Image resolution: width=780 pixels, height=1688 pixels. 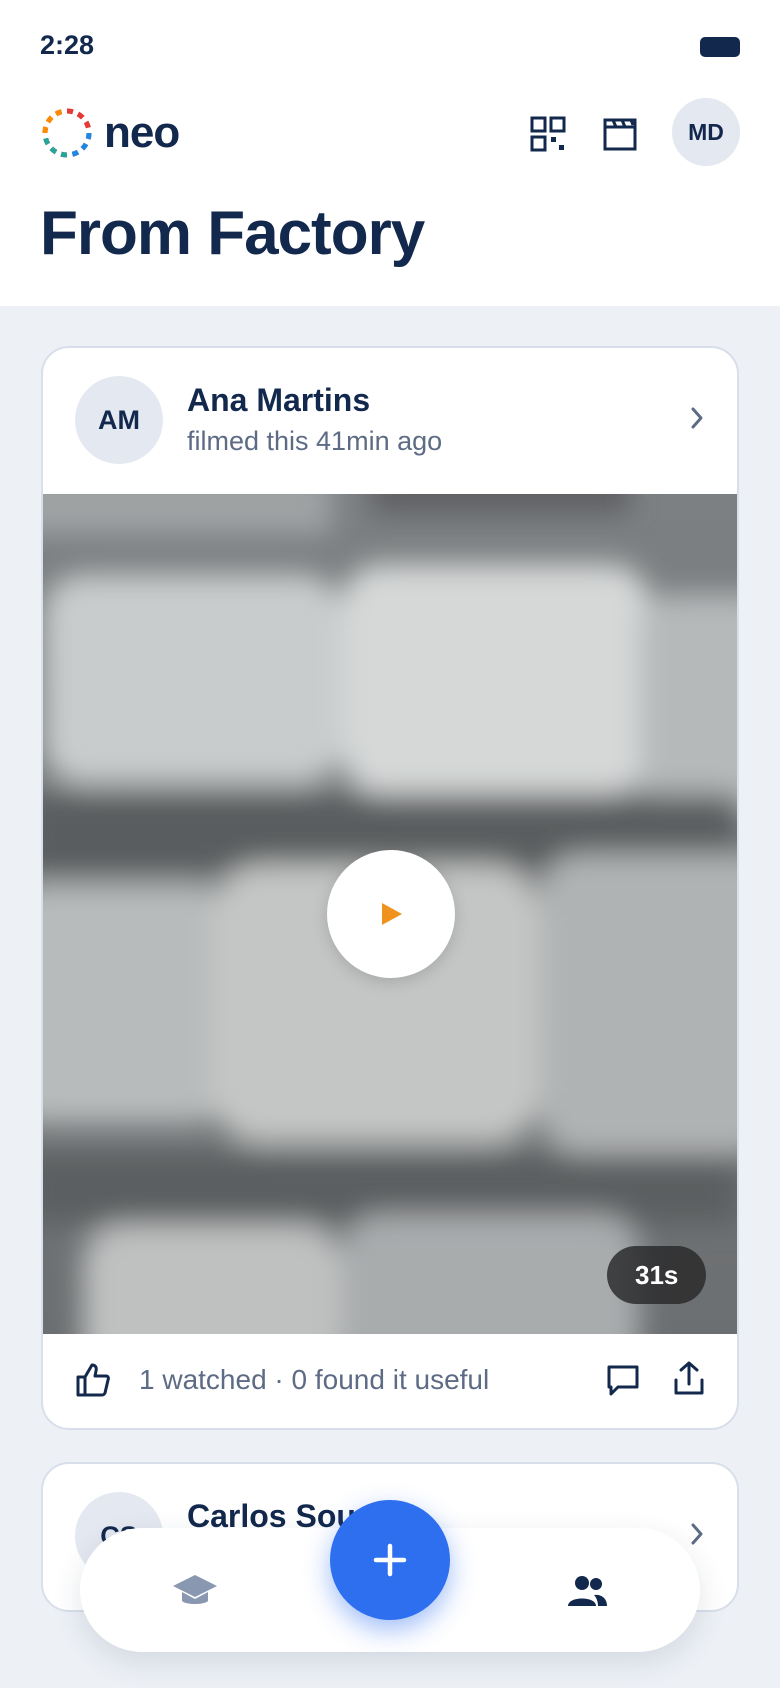 I want to click on qr-code-icon, so click(x=548, y=134).